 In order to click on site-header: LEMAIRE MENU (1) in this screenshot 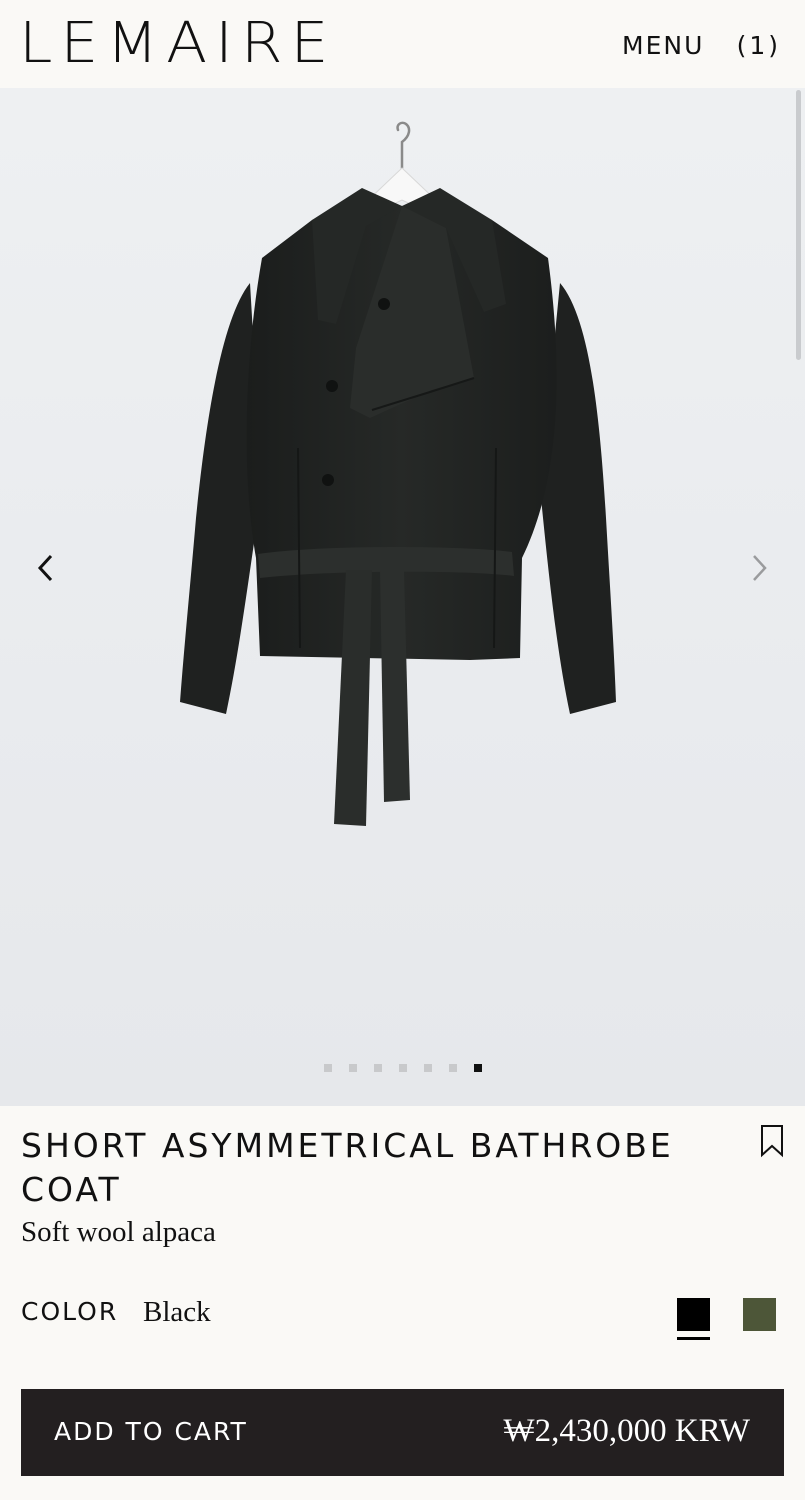, I will do `click(402, 44)`.